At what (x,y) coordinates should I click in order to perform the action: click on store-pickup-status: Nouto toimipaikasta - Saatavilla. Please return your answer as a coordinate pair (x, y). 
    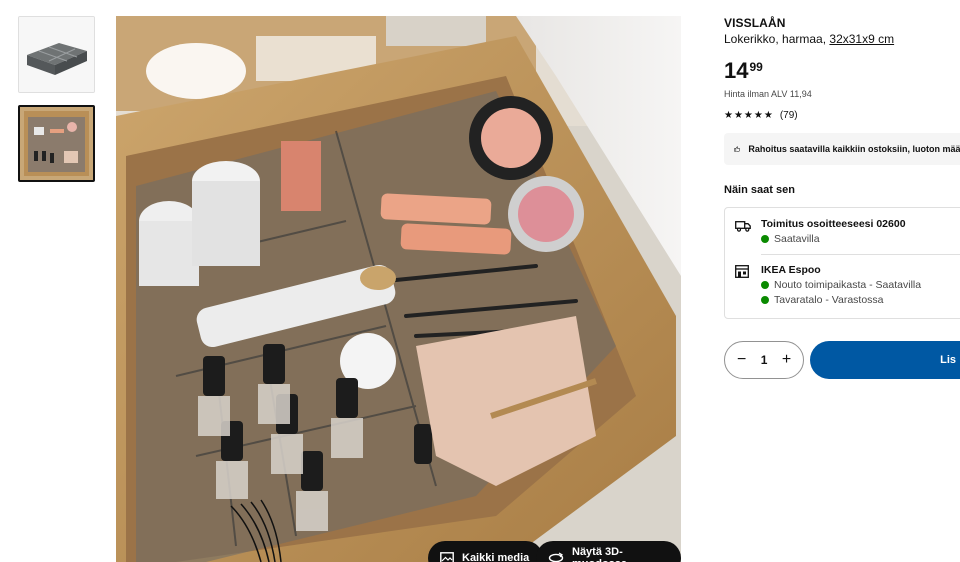
    Looking at the image, I should click on (841, 285).